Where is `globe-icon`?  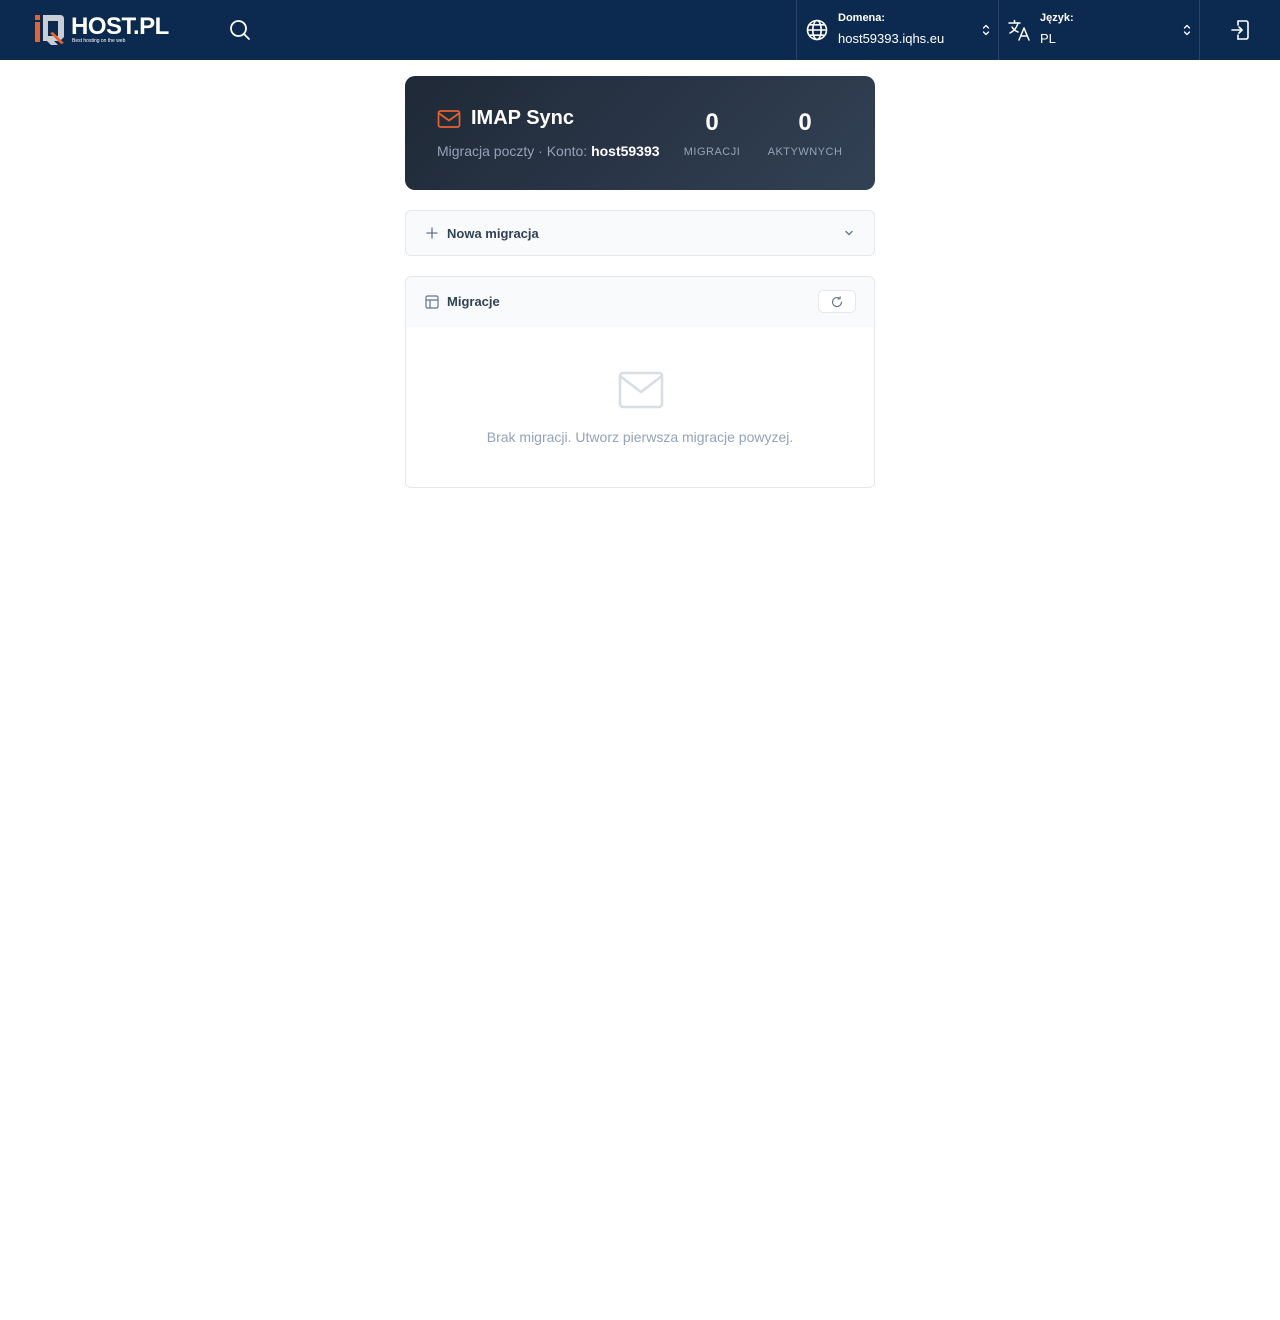
globe-icon is located at coordinates (817, 30).